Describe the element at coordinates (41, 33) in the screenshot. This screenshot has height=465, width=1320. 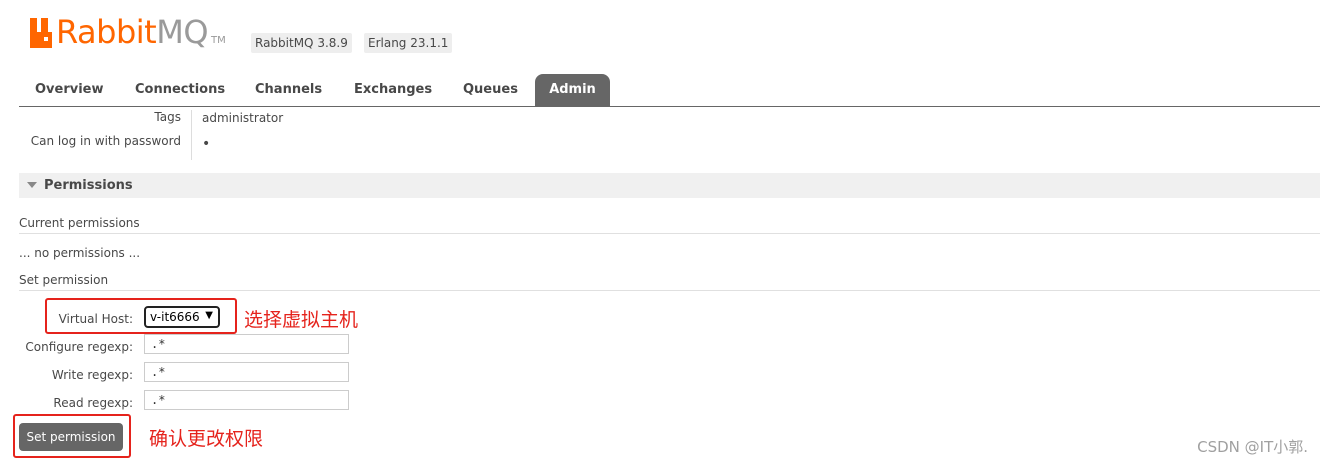
I see `rabbit-logo-icon` at that location.